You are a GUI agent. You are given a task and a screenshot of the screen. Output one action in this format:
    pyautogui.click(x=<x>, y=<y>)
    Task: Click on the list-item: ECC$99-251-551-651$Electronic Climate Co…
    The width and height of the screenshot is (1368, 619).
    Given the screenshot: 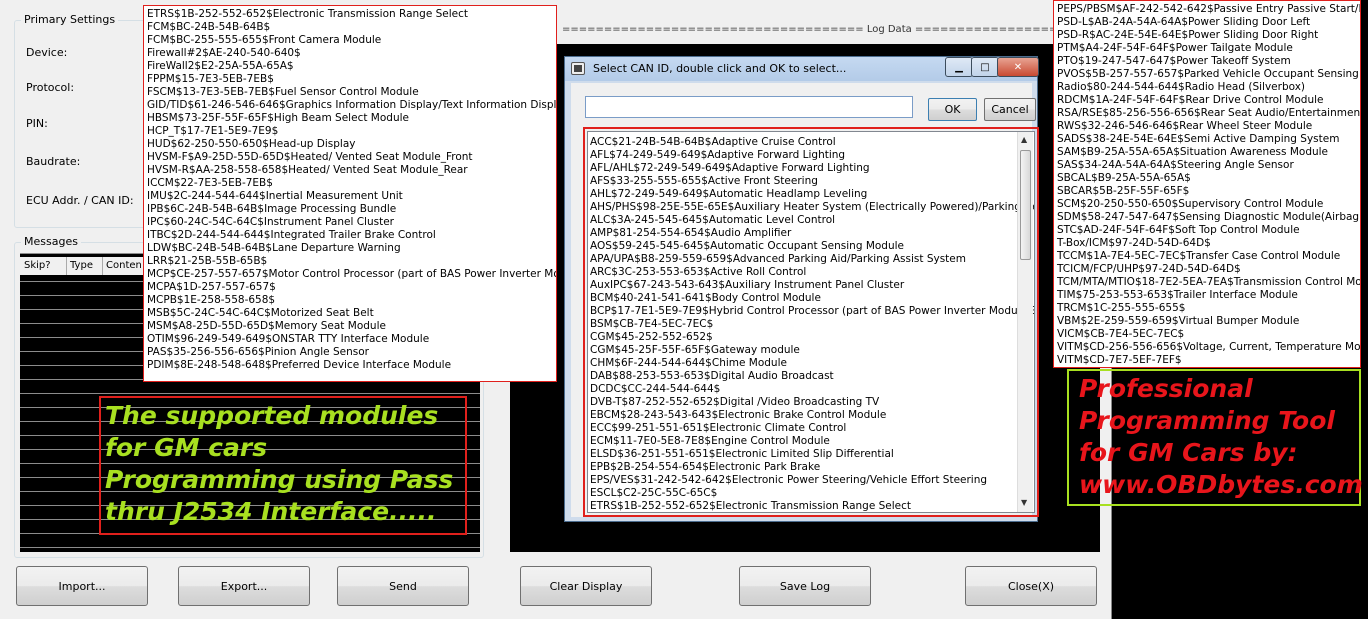 What is the action you would take?
    pyautogui.click(x=811, y=428)
    